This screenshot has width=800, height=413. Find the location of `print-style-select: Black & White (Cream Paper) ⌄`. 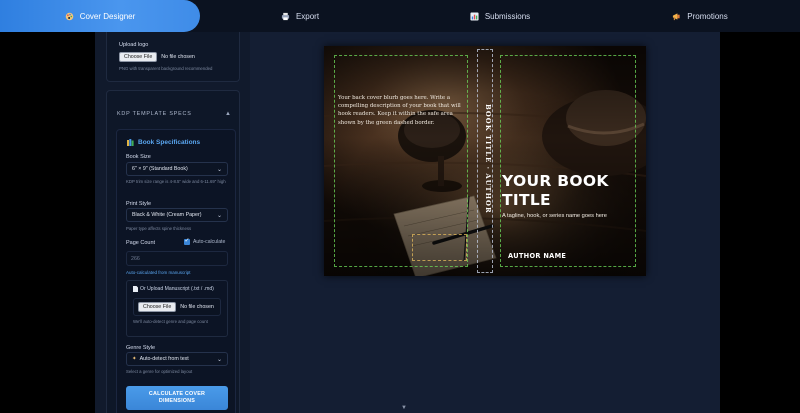

print-style-select: Black & White (Cream Paper) ⌄ is located at coordinates (177, 215).